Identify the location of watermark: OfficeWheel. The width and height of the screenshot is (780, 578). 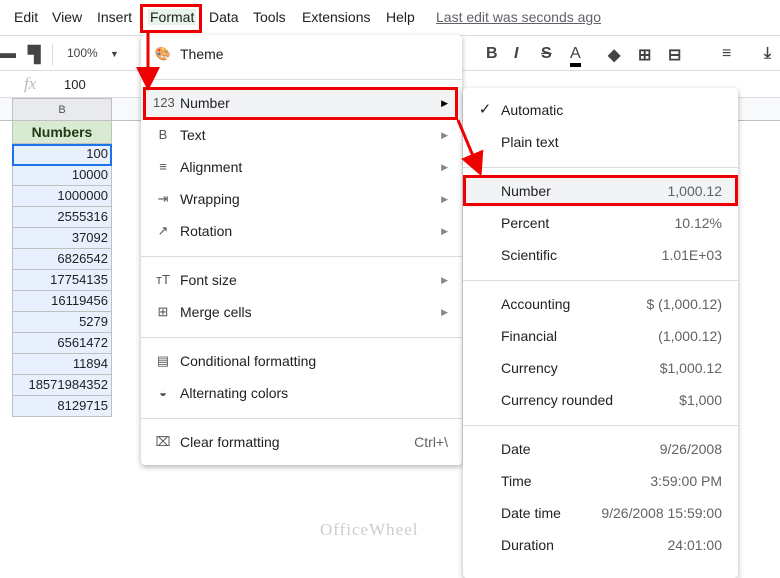
(369, 529).